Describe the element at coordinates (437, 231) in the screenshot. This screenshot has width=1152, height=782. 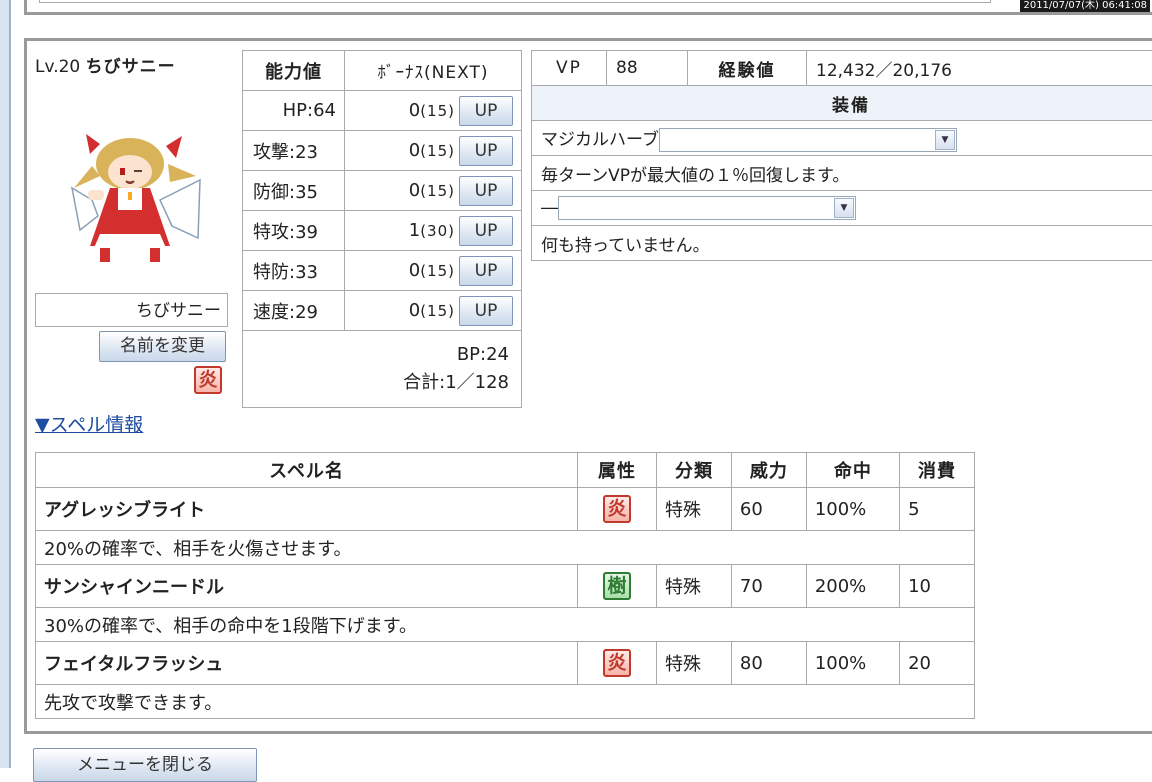
I see `stat-next: (30)` at that location.